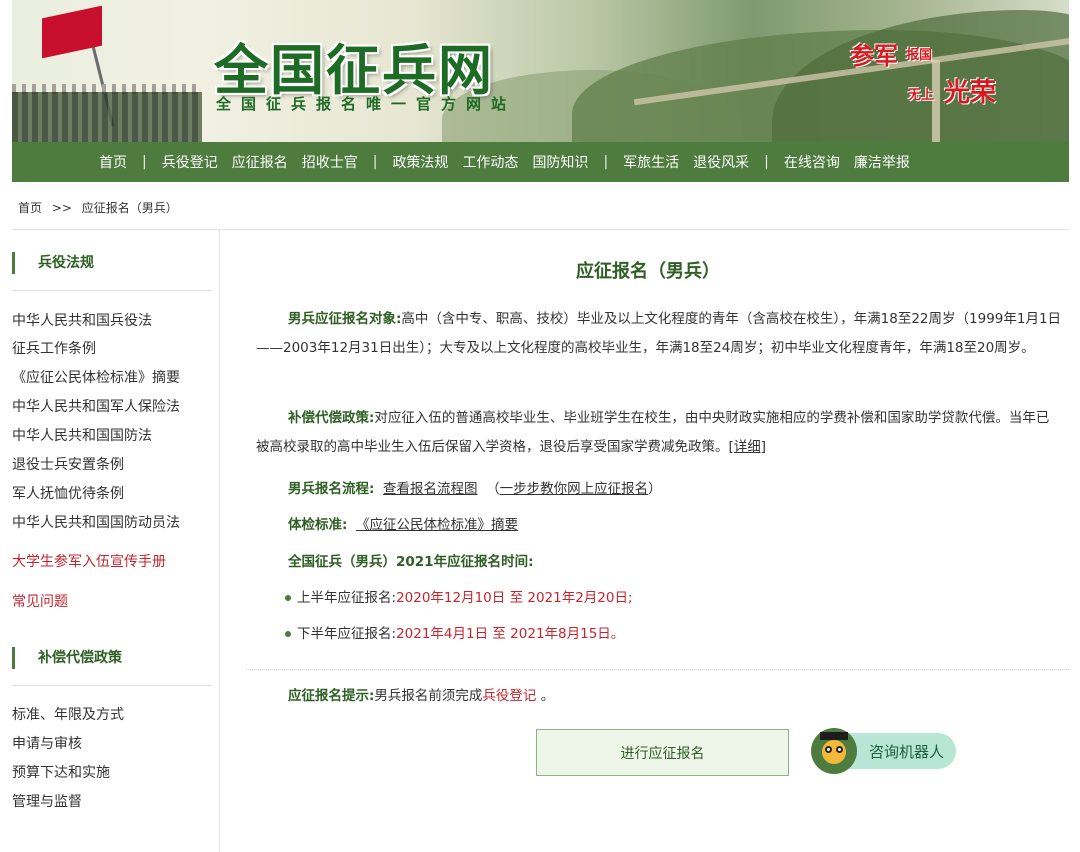 This screenshot has width=1080, height=852. What do you see at coordinates (510, 634) in the screenshot?
I see `time2-value: 2021年4月1日 至 2021年8月15日。` at bounding box center [510, 634].